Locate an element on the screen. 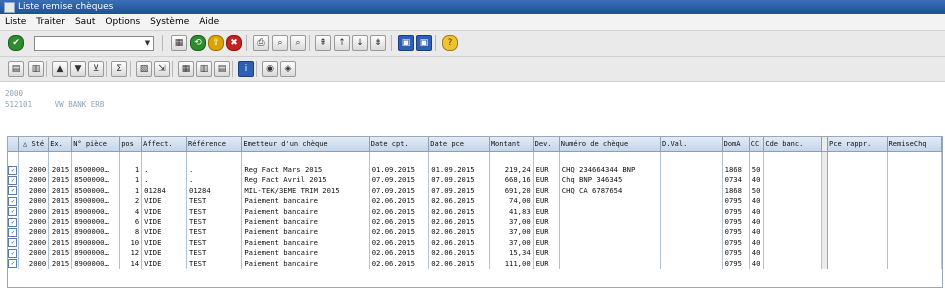 This screenshot has height=293, width=945. cell-emetteur: Reg Fact Avril 2015 is located at coordinates (305, 180).